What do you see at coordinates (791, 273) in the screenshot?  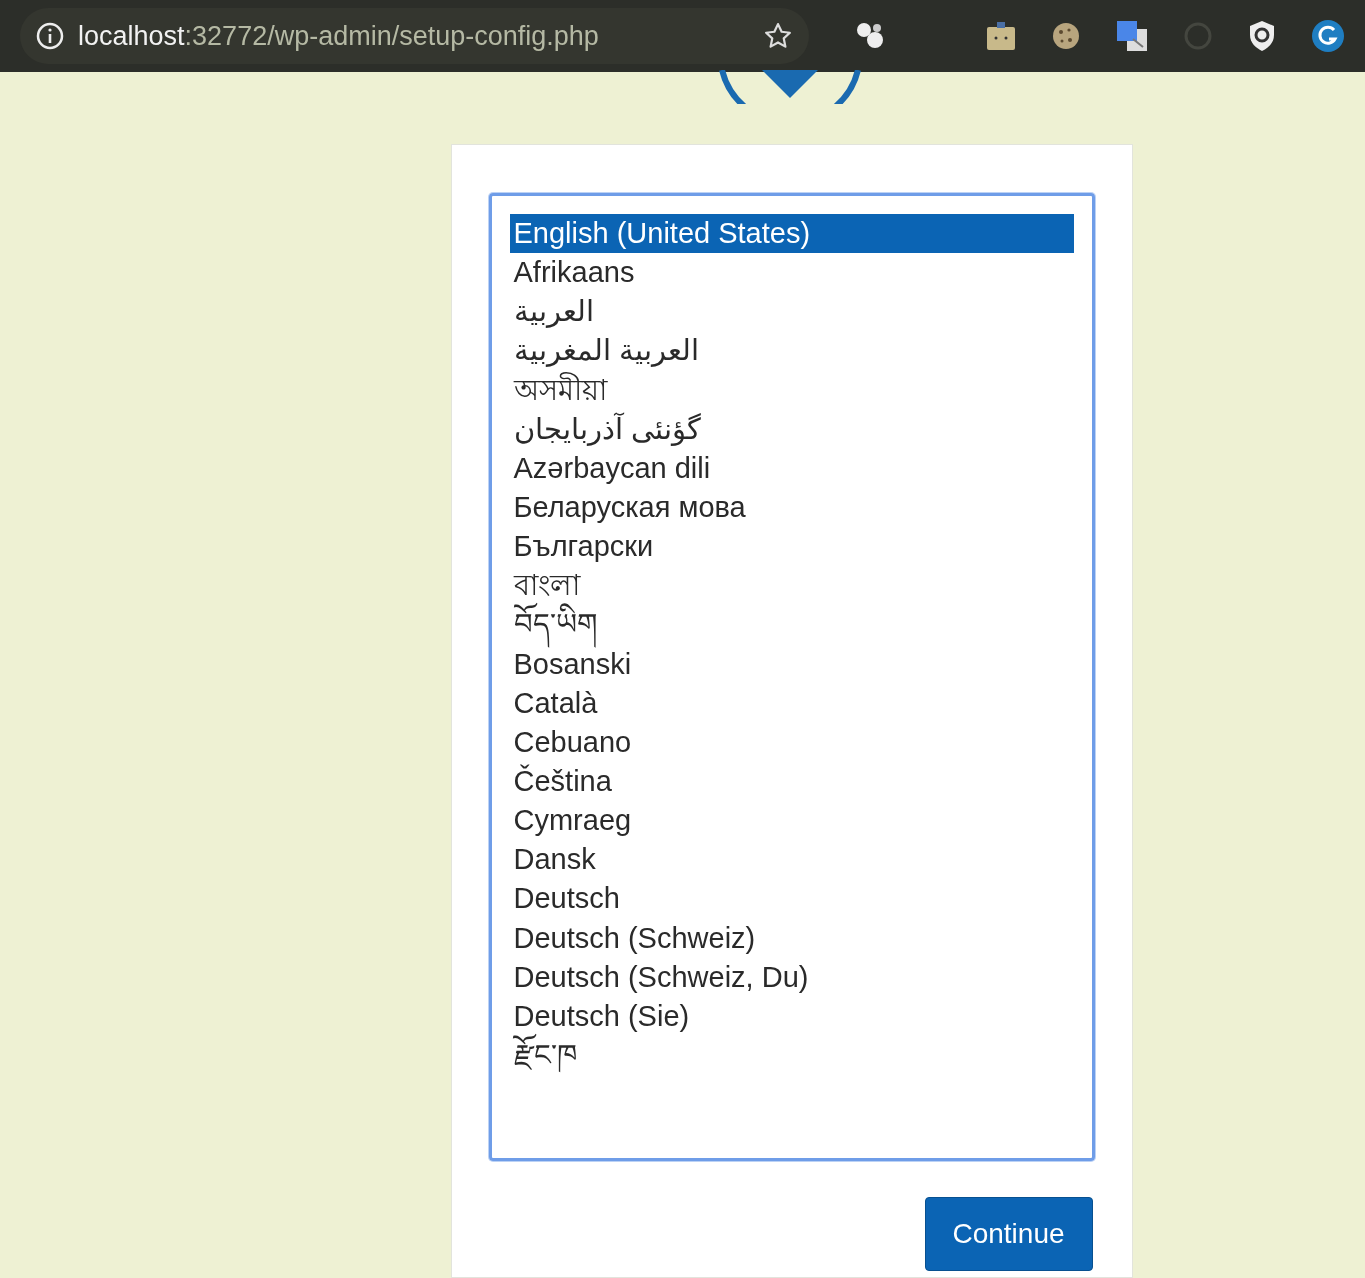 I see `language-option: Afrikaans` at bounding box center [791, 273].